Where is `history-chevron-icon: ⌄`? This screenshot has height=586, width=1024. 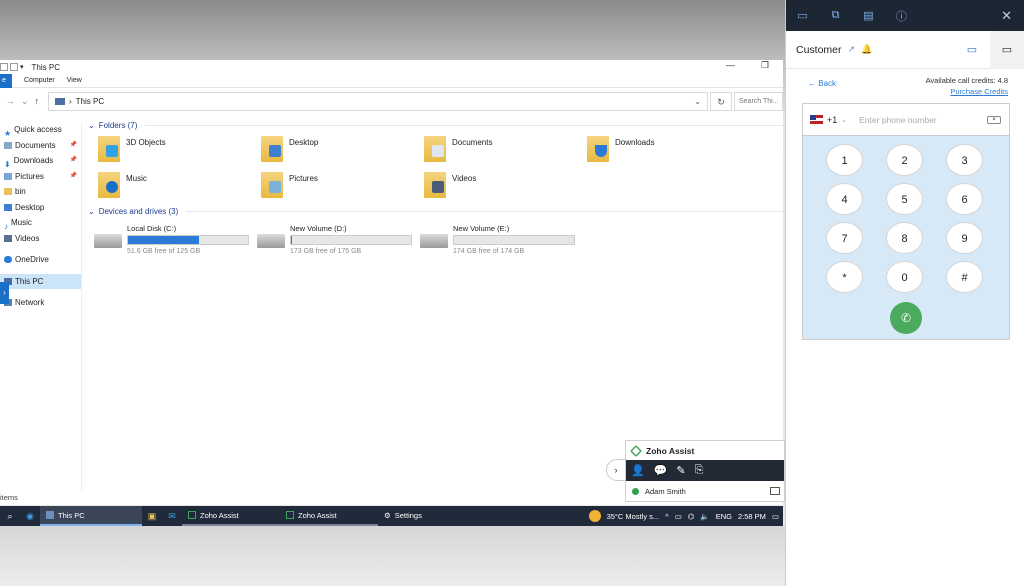
history-chevron-icon: ⌄ is located at coordinates (25, 101).